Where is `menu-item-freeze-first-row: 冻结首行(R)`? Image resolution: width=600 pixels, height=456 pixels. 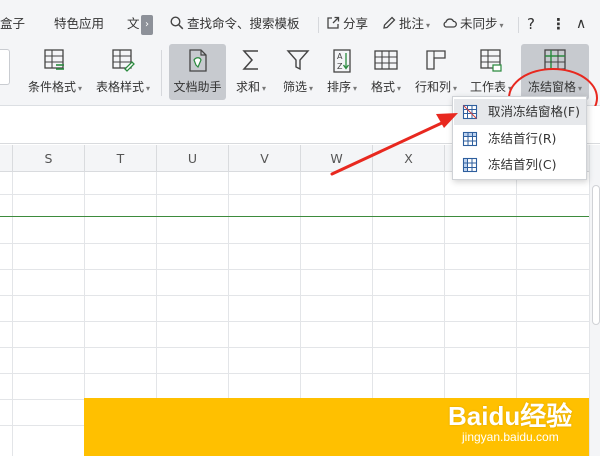 menu-item-freeze-first-row: 冻结首行(R) is located at coordinates (520, 139).